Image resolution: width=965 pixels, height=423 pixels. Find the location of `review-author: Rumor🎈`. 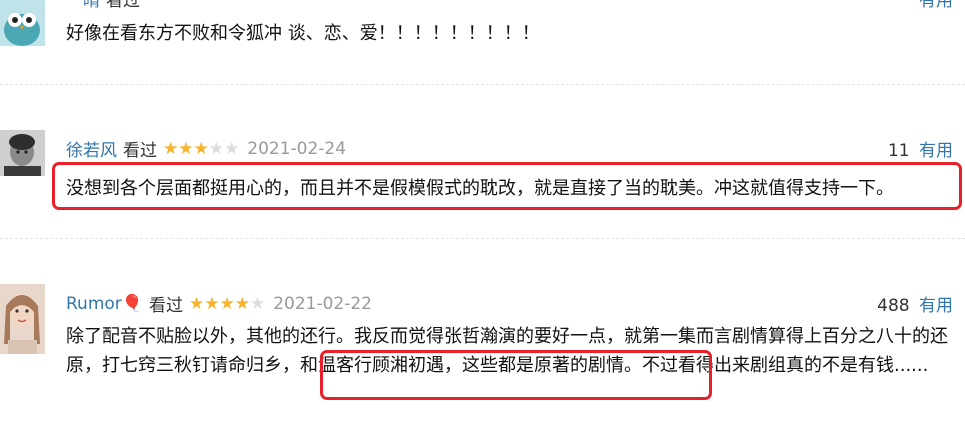

review-author: Rumor🎈 is located at coordinates (104, 304).